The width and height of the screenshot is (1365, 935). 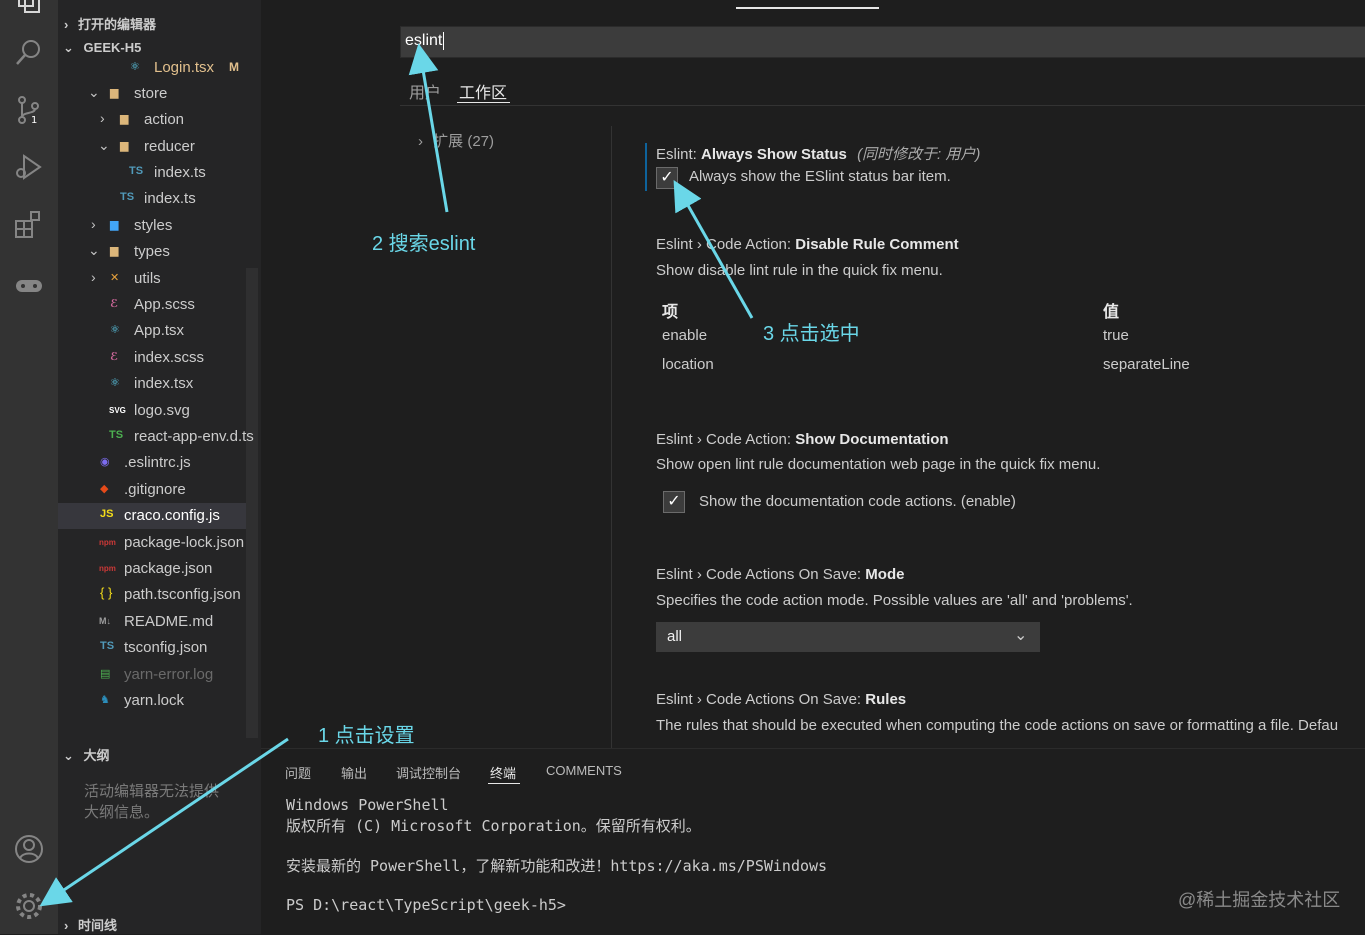 What do you see at coordinates (428, 128) in the screenshot?
I see `arrow-step2` at bounding box center [428, 128].